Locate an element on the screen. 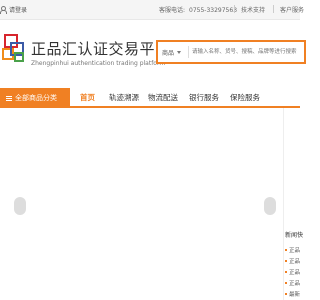 The height and width of the screenshot is (300, 320). nav-item-home: 首页 is located at coordinates (87, 97).